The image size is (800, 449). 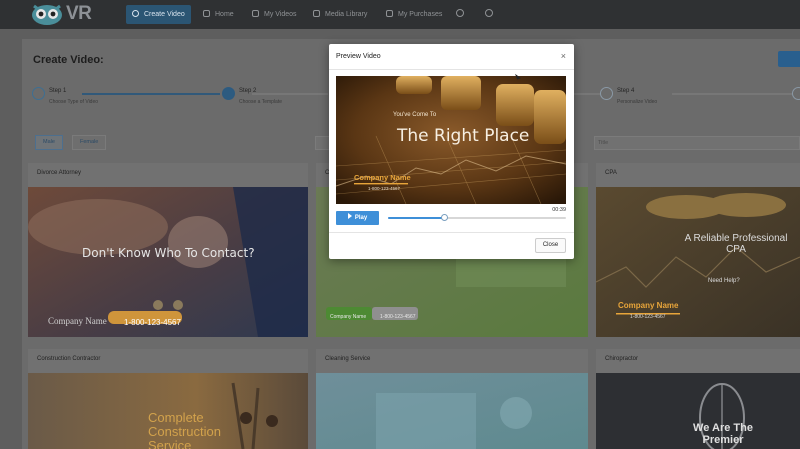 I want to click on card-caption: Chiropractor, so click(x=622, y=359).